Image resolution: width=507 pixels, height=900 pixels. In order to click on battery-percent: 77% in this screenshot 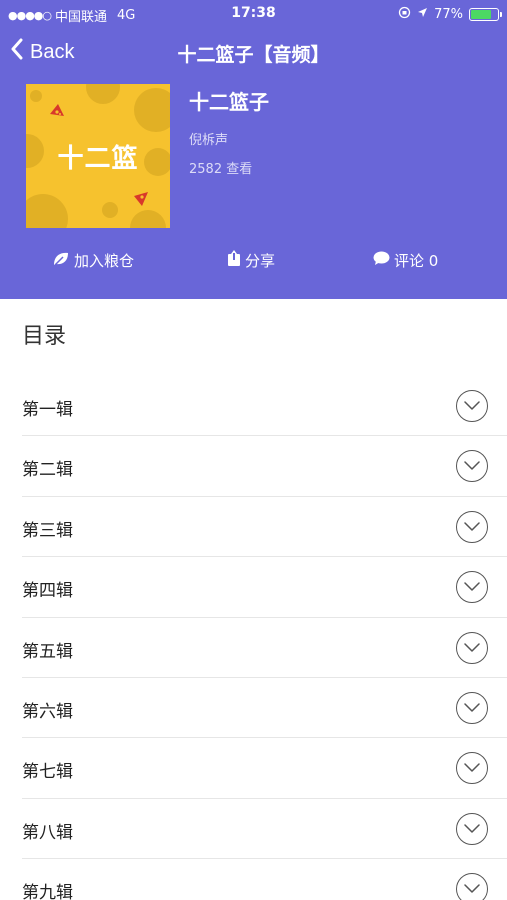, I will do `click(448, 14)`.